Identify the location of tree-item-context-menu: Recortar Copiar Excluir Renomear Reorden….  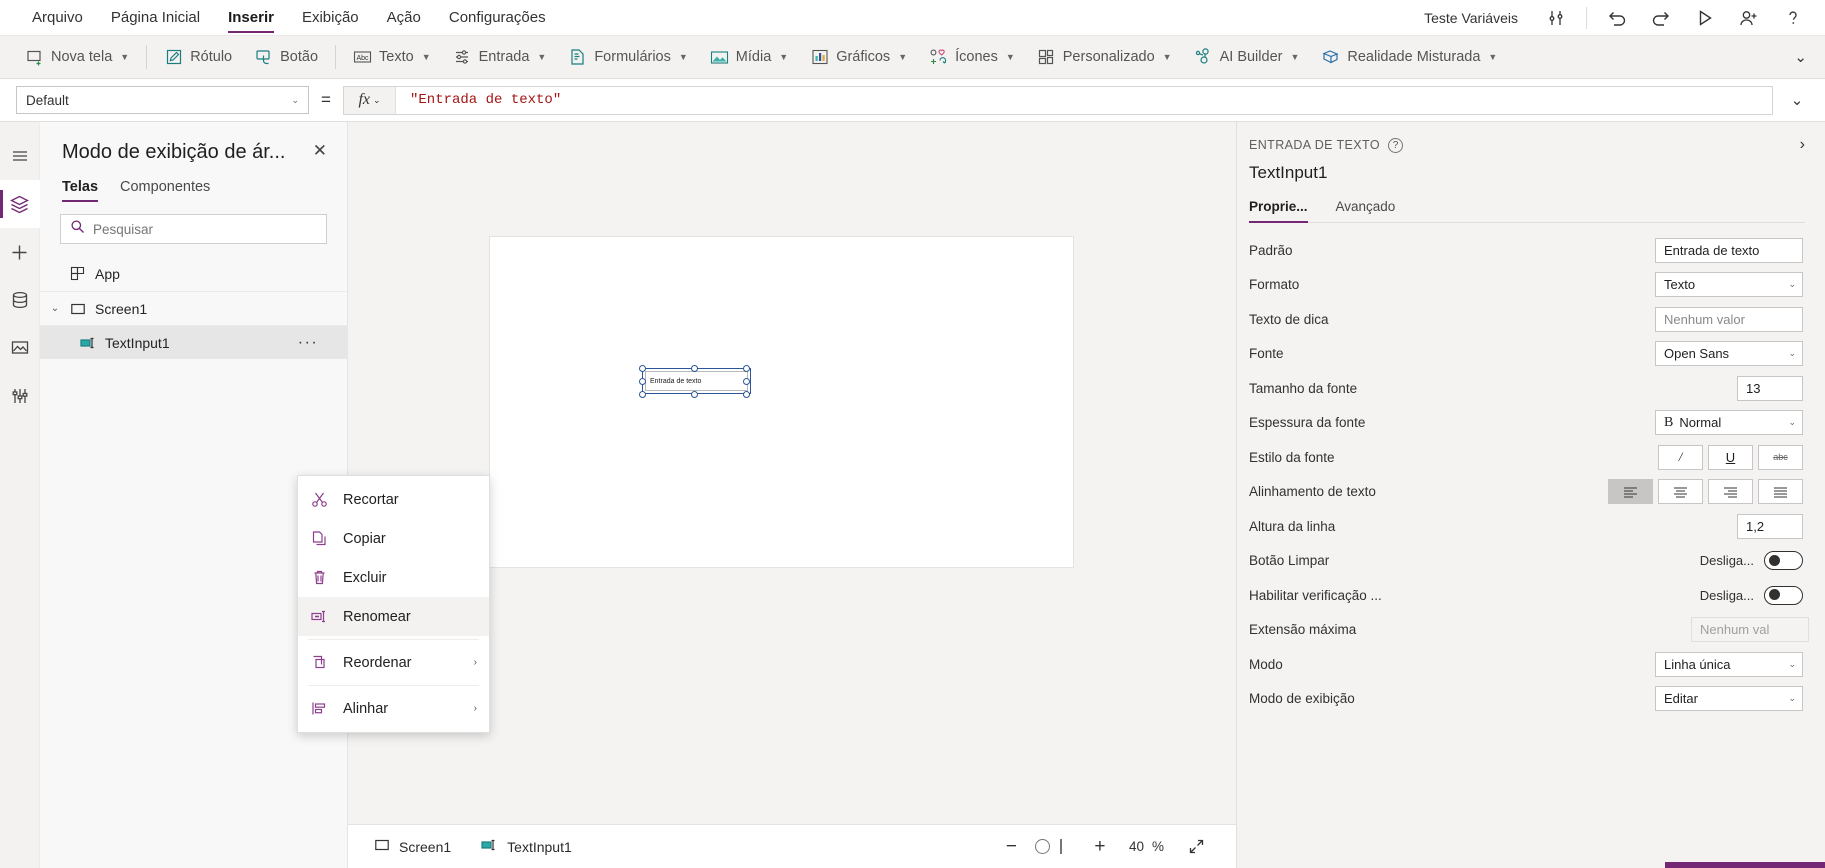
(393, 604).